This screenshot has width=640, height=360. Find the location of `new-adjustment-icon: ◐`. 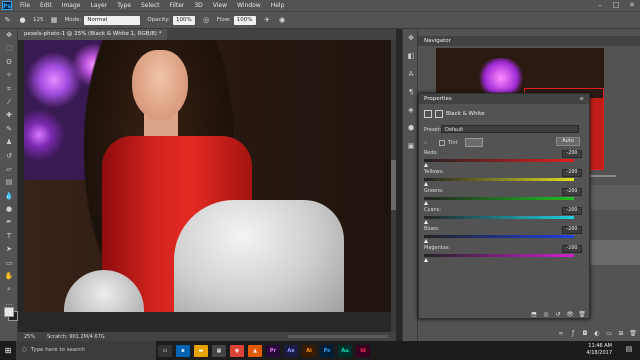

new-adjustment-icon: ◐ is located at coordinates (597, 333).